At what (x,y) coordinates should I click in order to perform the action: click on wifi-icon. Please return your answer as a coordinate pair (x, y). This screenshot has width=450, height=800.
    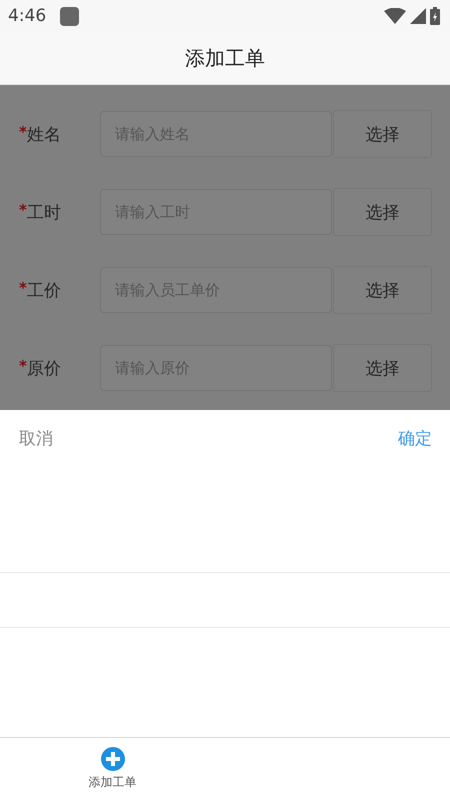
    Looking at the image, I should click on (395, 16).